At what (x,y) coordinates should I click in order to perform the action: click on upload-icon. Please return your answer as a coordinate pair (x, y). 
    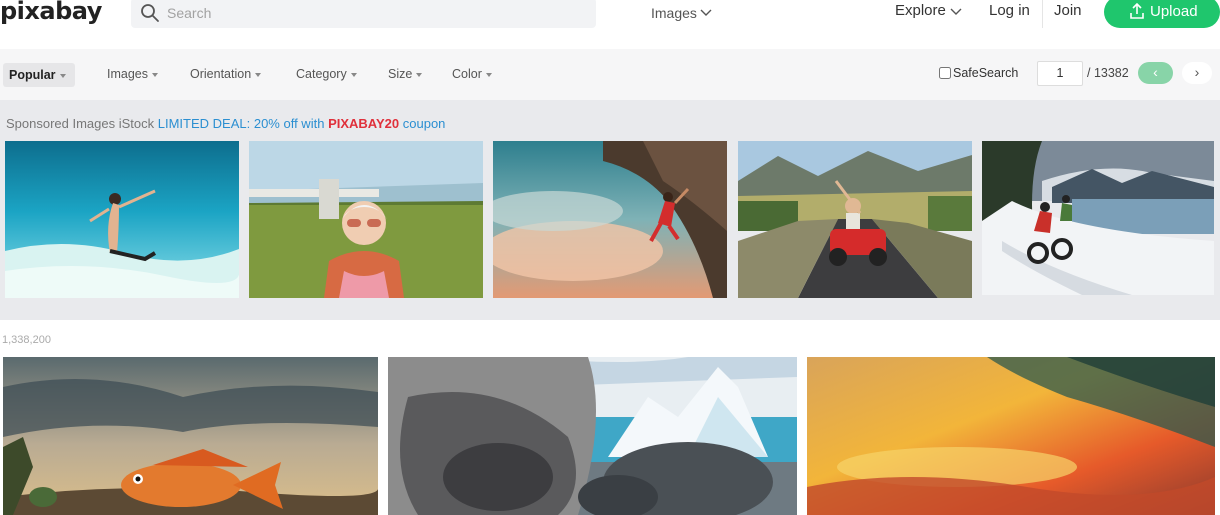
    Looking at the image, I should click on (1137, 11).